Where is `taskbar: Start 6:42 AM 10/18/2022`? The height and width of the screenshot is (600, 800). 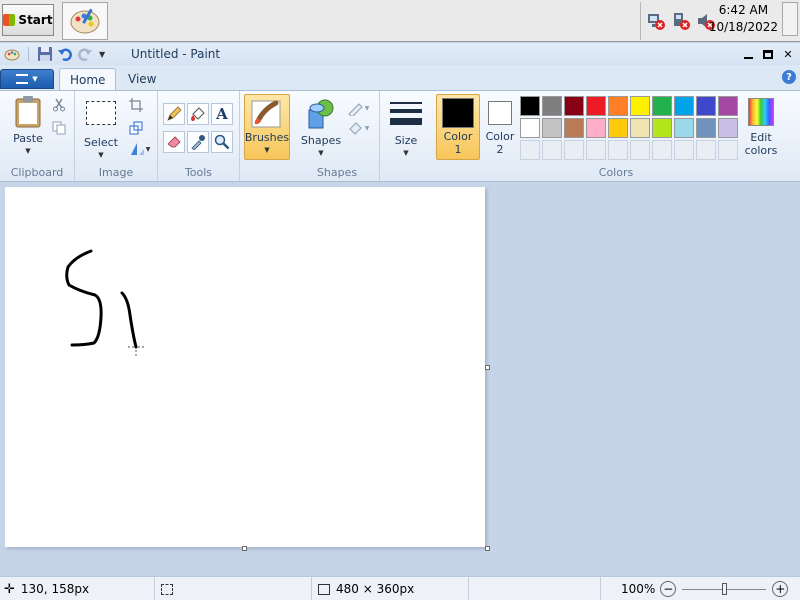 taskbar: Start 6:42 AM 10/18/2022 is located at coordinates (400, 21).